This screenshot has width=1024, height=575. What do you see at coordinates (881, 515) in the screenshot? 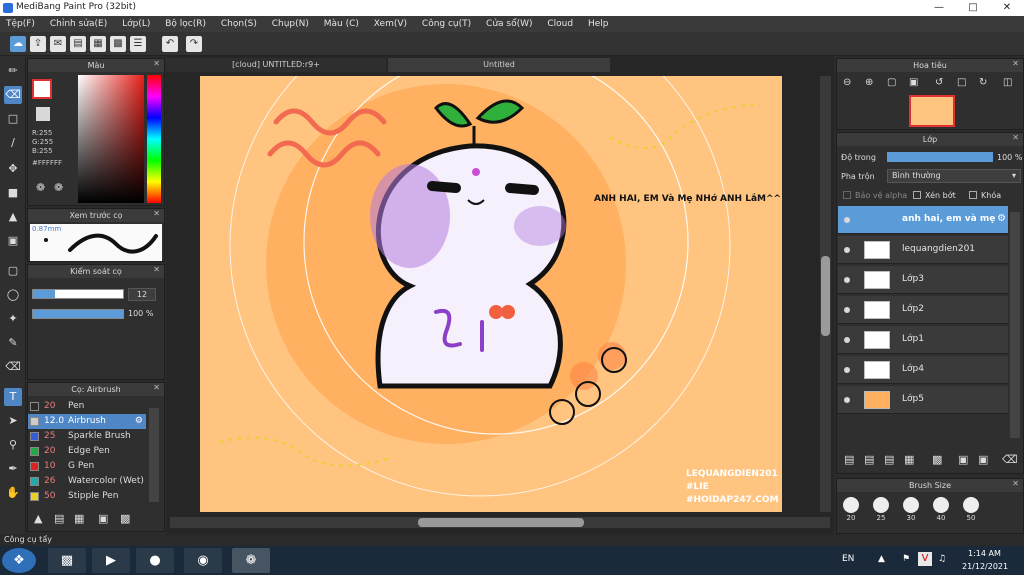
I see `brush-size-option: 25` at bounding box center [881, 515].